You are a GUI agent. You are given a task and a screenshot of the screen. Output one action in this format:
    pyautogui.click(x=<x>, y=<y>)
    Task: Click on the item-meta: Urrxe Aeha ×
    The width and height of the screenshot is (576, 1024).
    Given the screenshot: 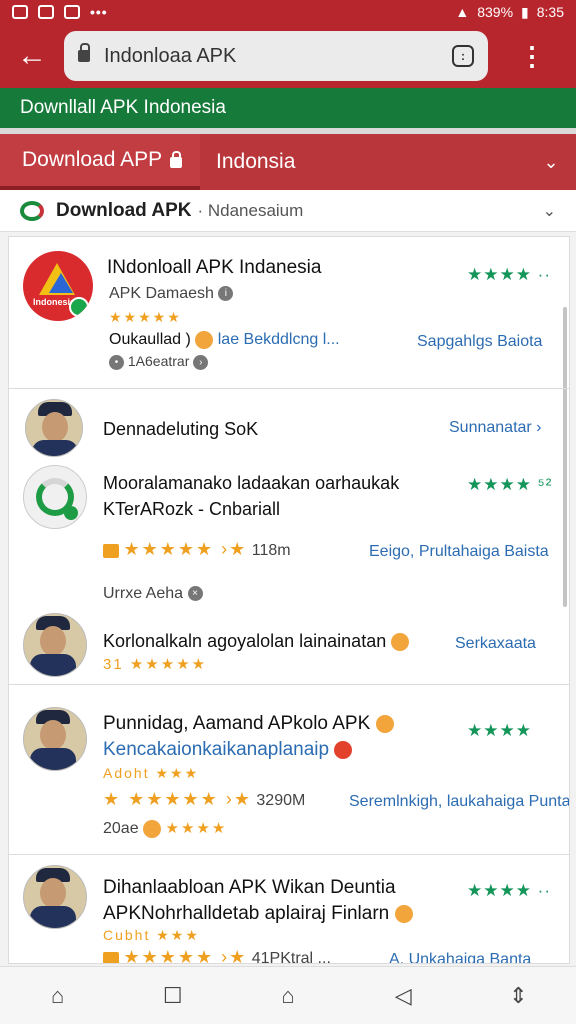 What is the action you would take?
    pyautogui.click(x=153, y=594)
    